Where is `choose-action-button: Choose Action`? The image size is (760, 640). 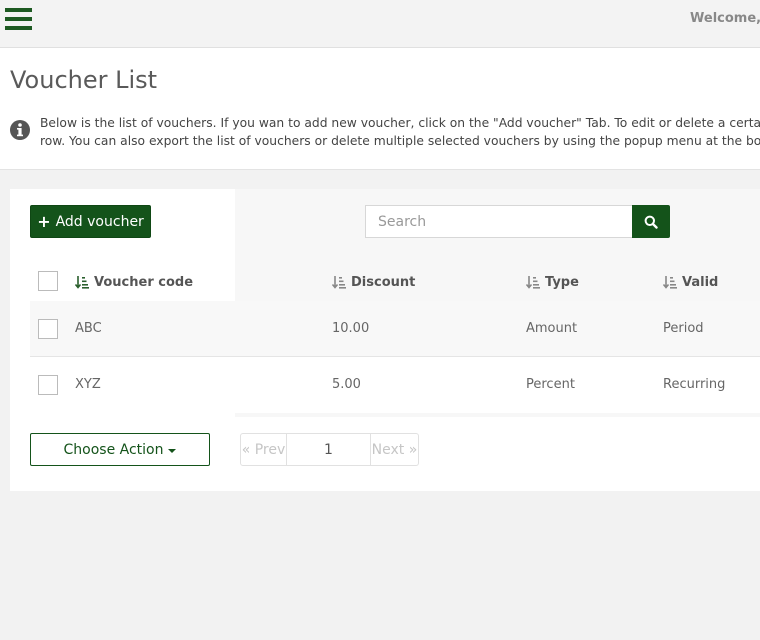 choose-action-button: Choose Action is located at coordinates (120, 449).